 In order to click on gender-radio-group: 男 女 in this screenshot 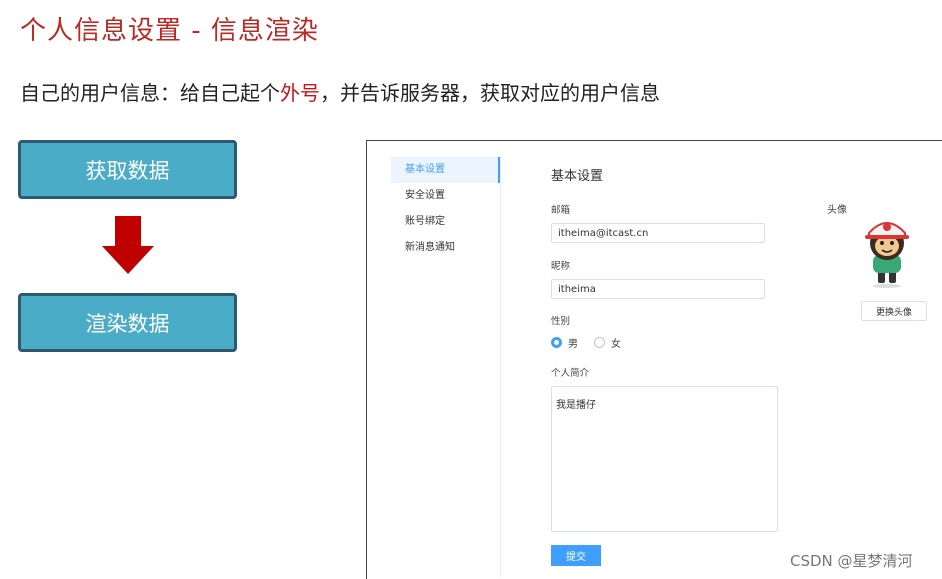, I will do `click(594, 342)`.